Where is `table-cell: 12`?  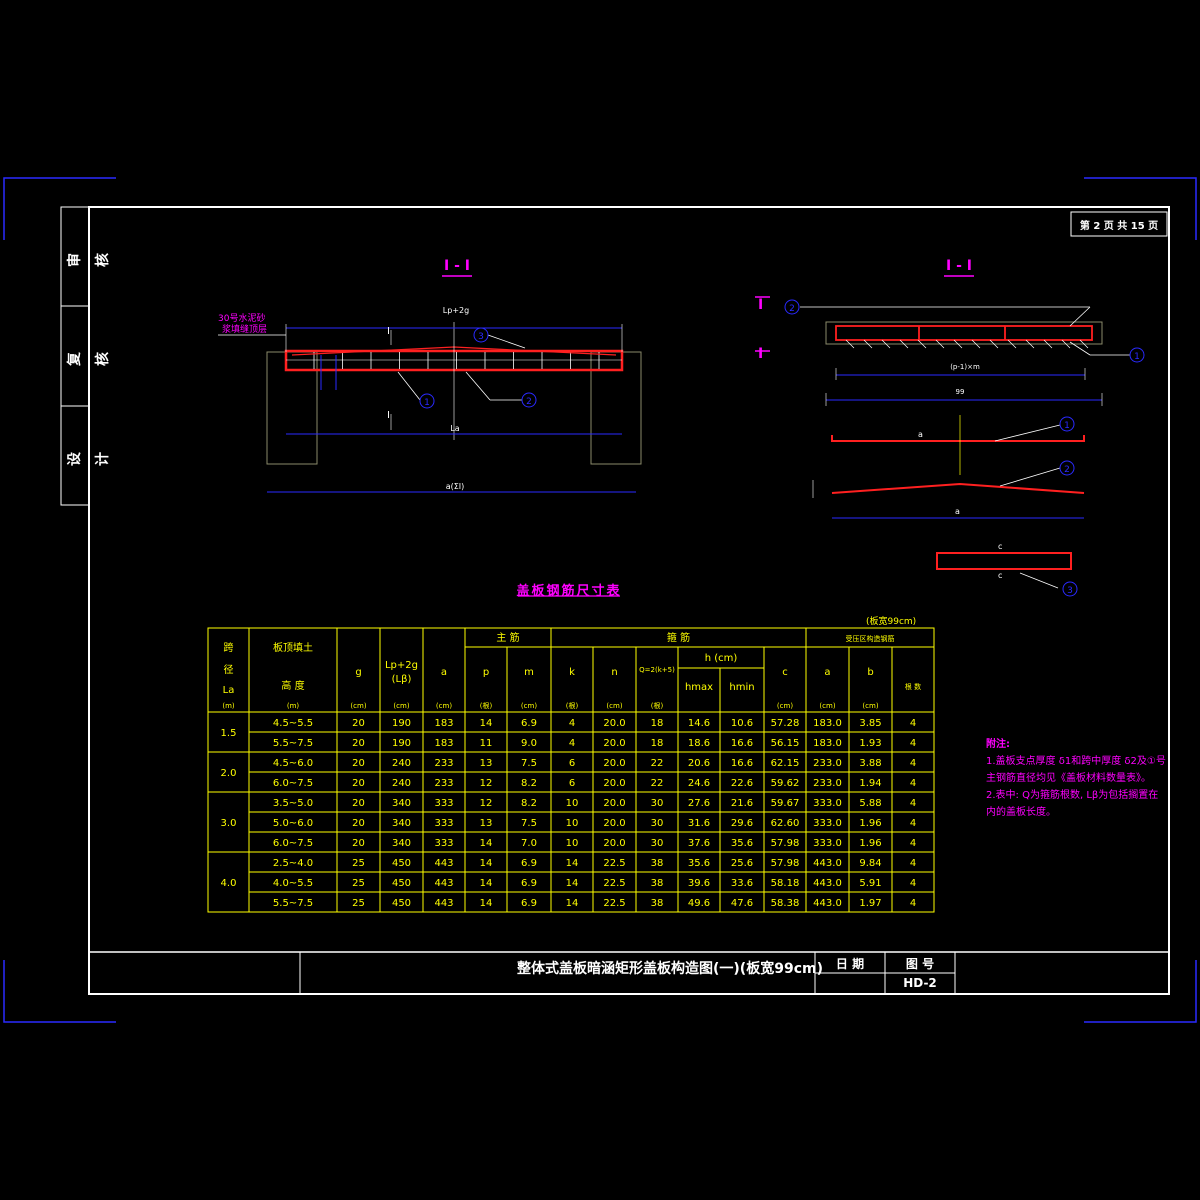 table-cell: 12 is located at coordinates (486, 803).